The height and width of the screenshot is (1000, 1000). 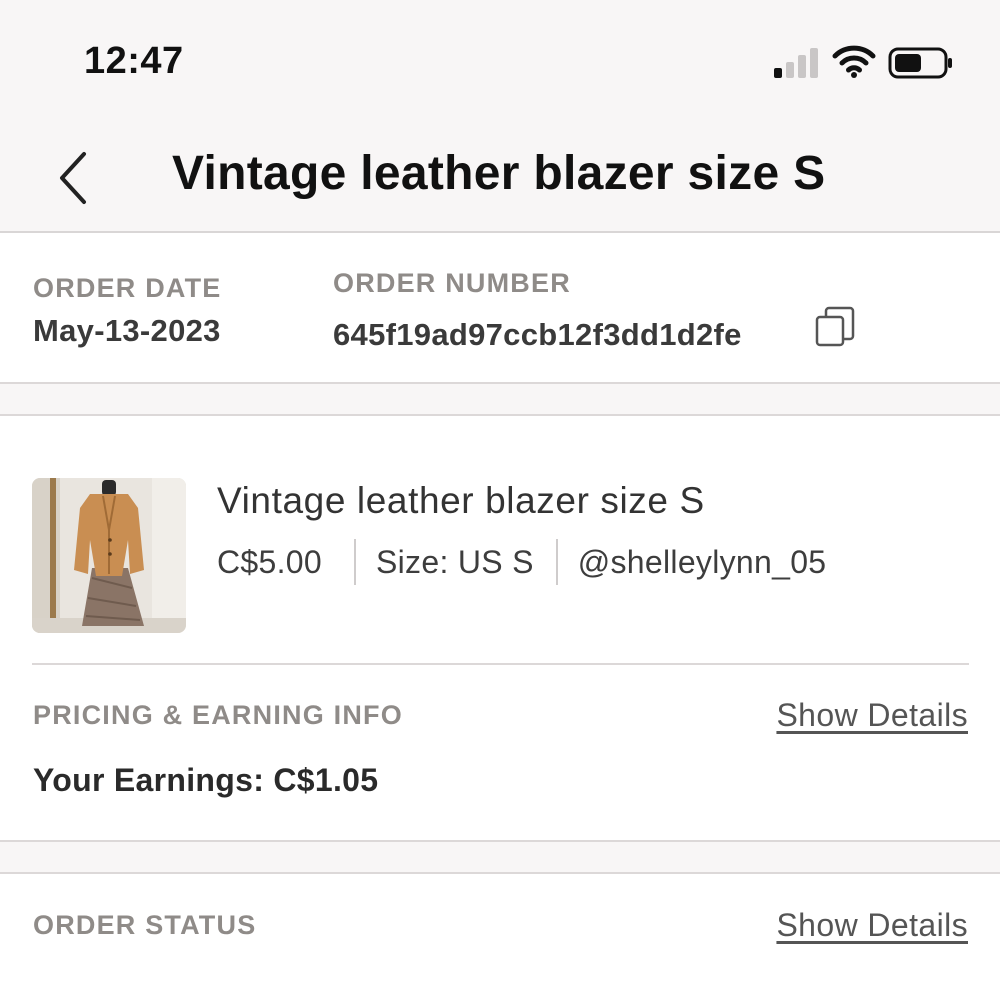 I want to click on blazer-photo, so click(x=109, y=555).